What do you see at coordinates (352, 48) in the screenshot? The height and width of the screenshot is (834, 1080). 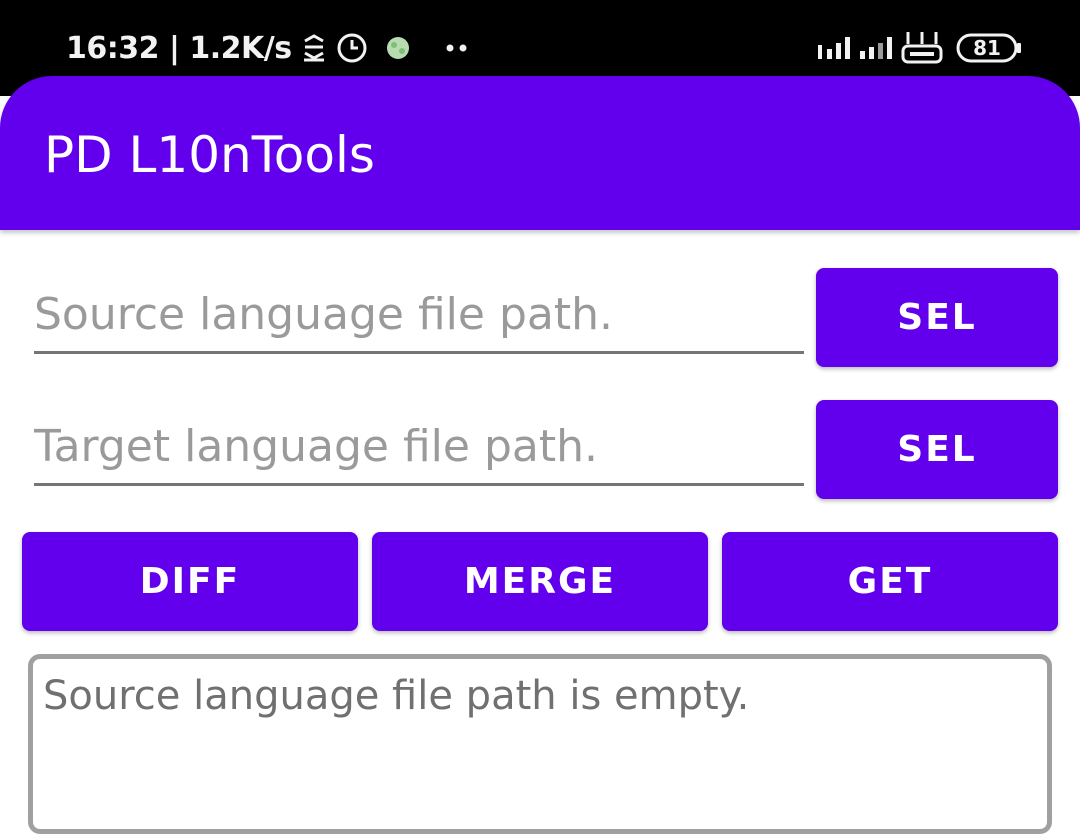 I see `alarm-clock-icon` at bounding box center [352, 48].